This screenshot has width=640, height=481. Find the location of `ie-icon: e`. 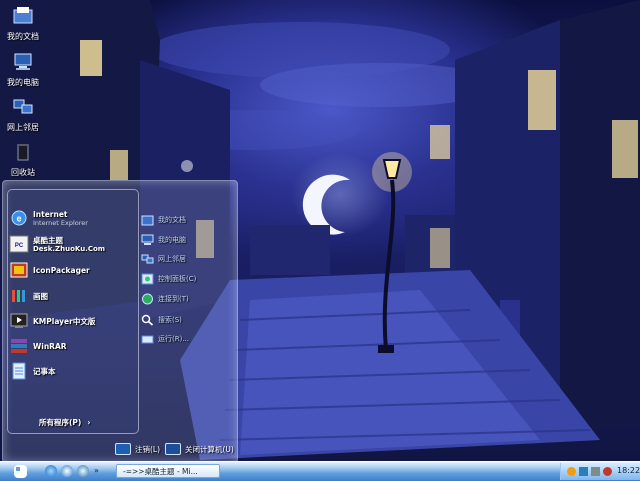

ie-icon: e is located at coordinates (19, 218).